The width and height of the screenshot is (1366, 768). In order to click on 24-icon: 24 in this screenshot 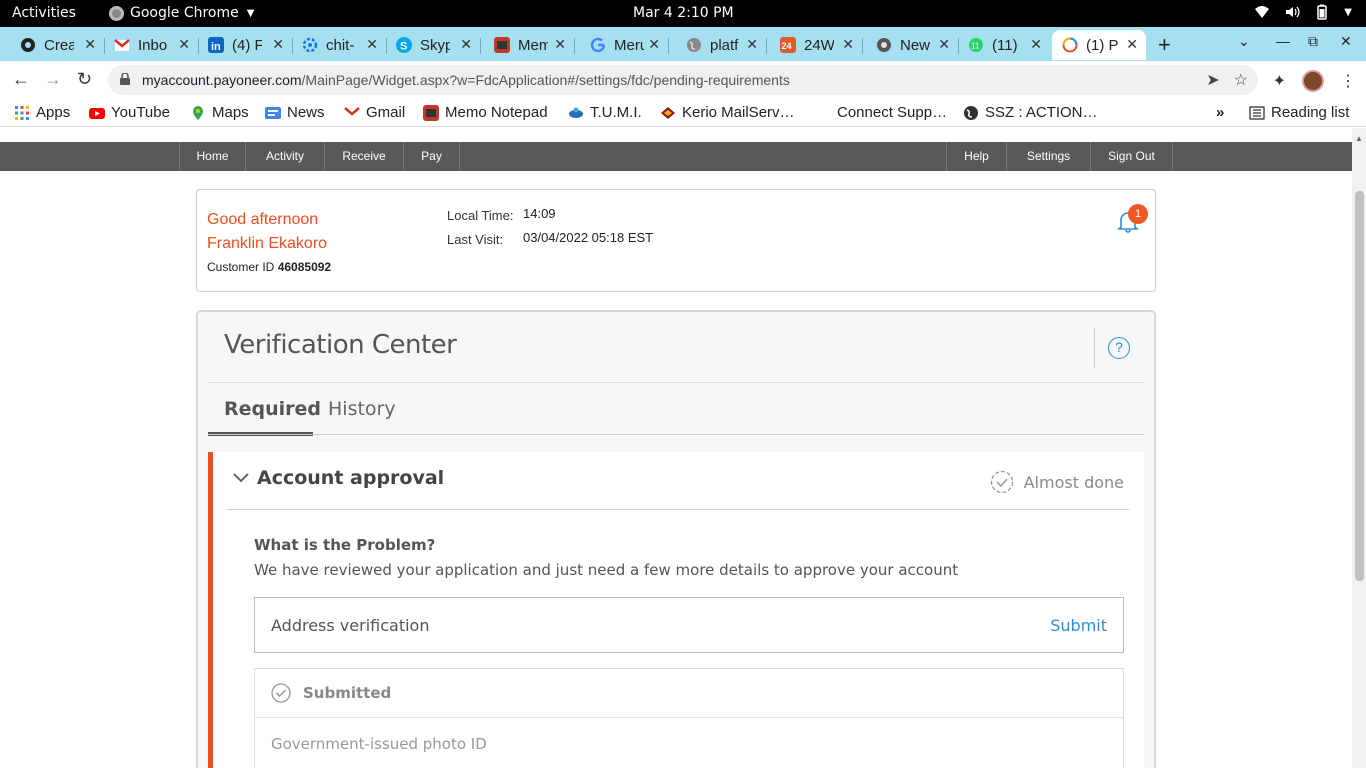, I will do `click(788, 45)`.